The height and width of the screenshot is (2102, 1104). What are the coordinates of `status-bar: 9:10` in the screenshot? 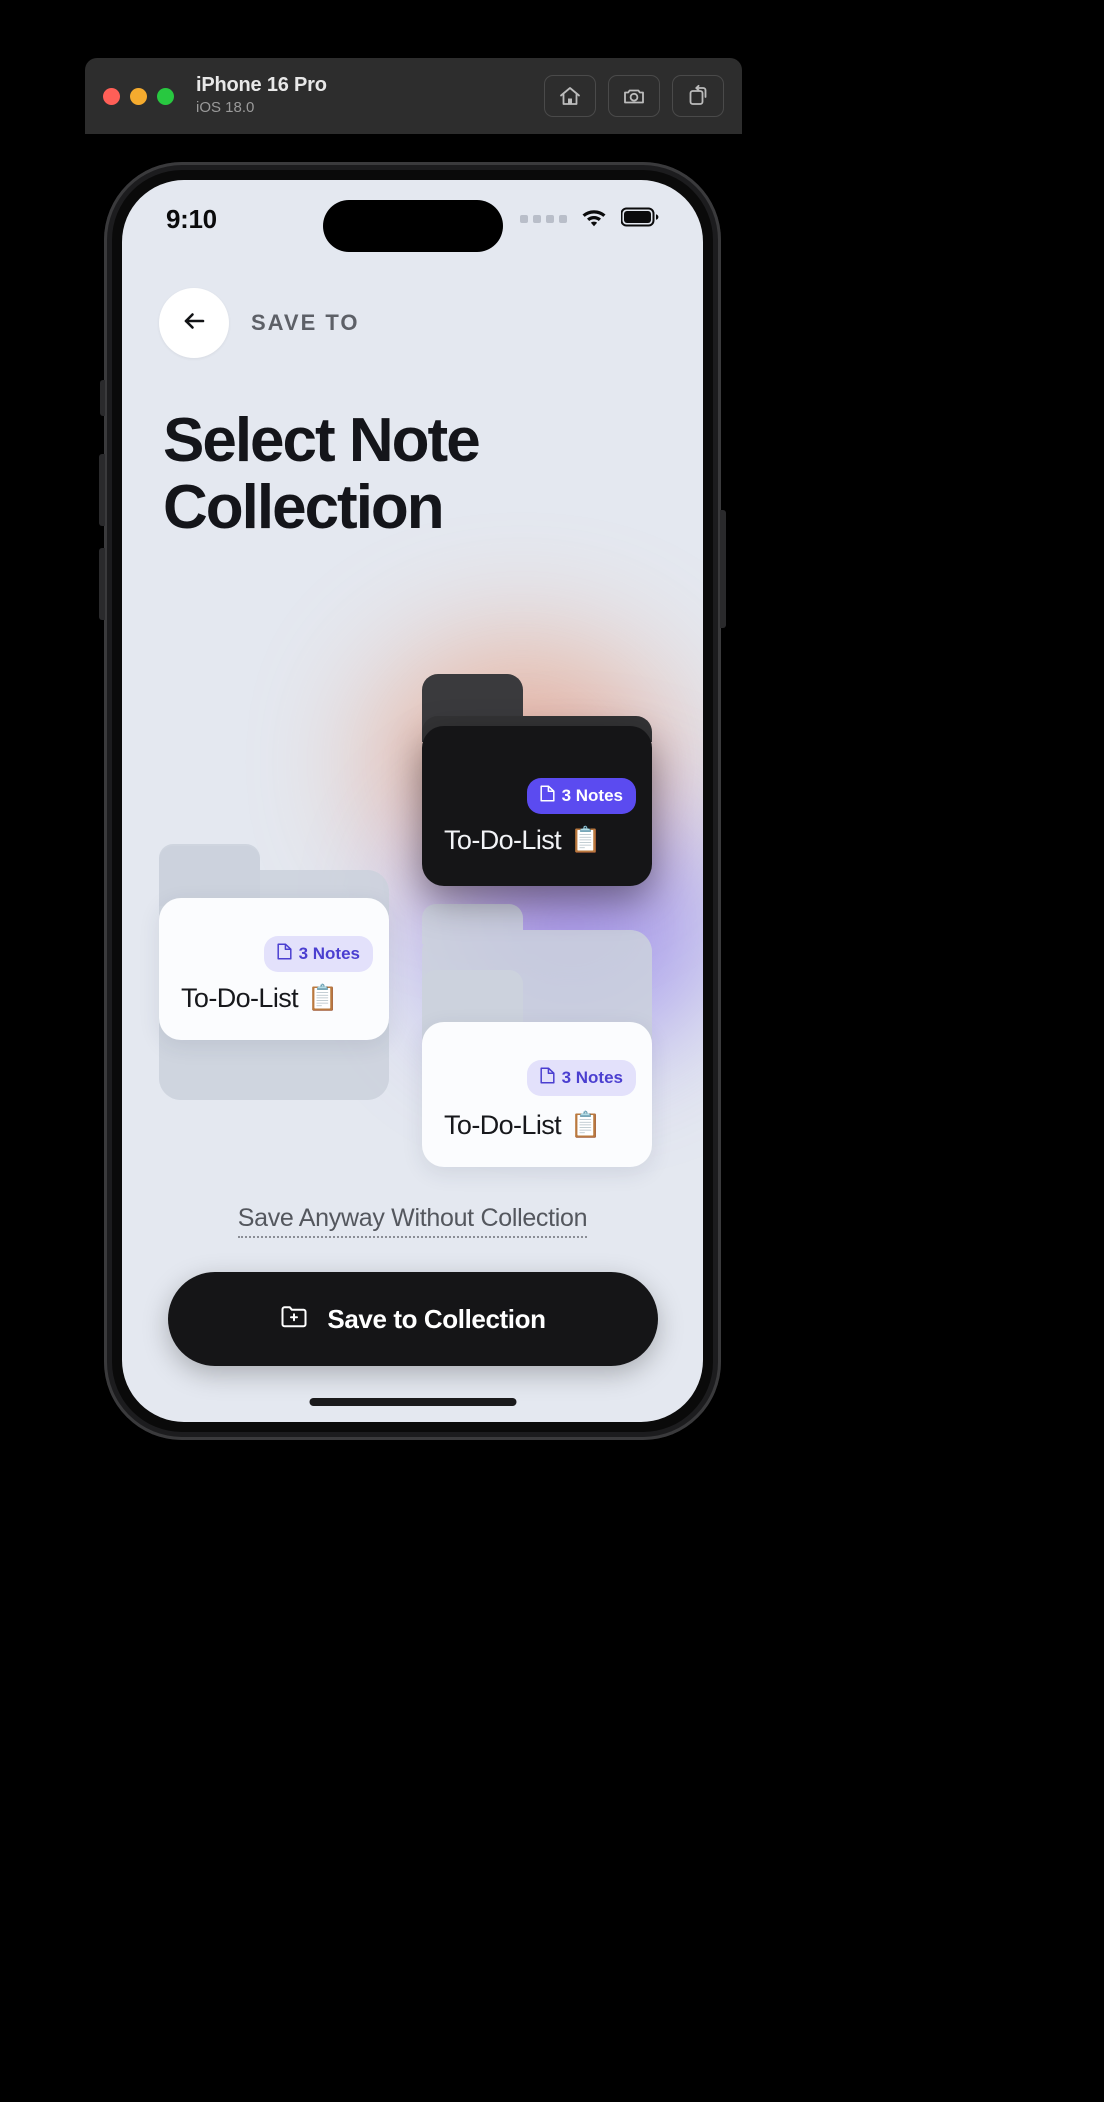 It's located at (412, 219).